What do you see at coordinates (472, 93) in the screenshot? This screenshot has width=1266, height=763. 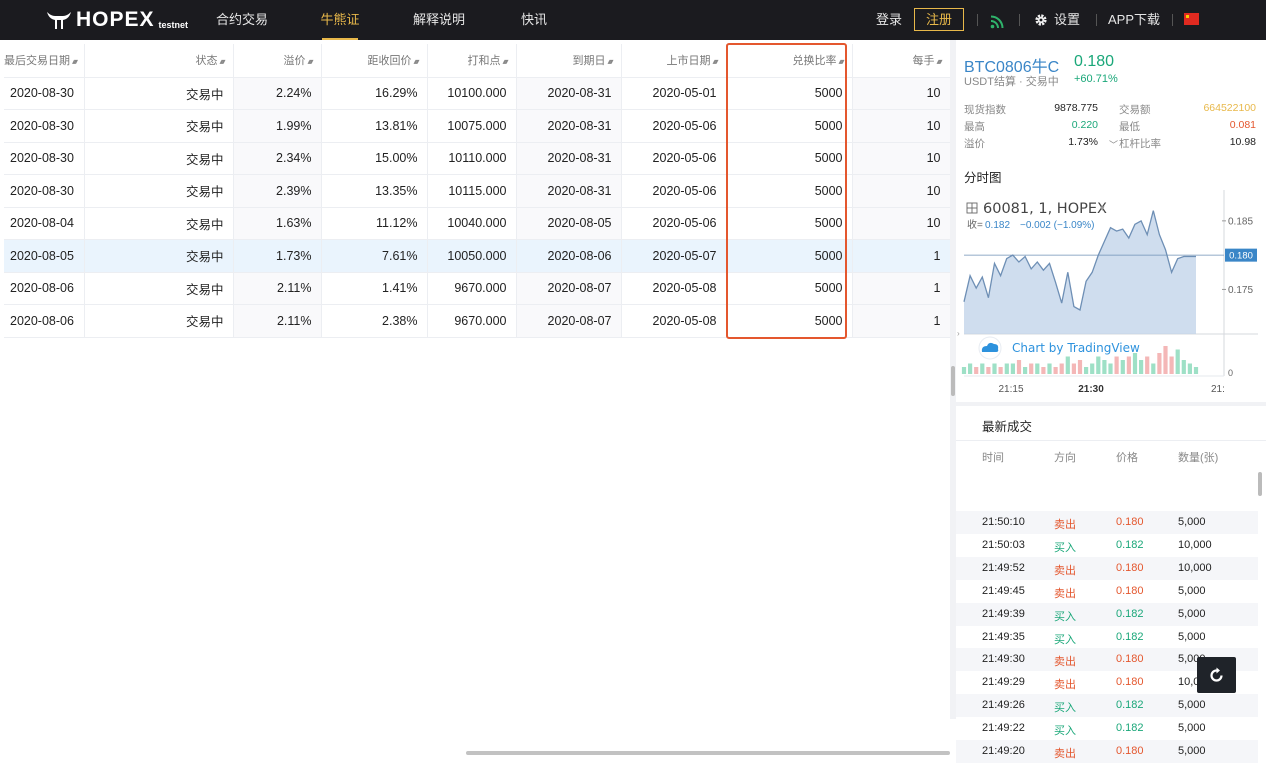 I see `table-cell: 10100.000` at bounding box center [472, 93].